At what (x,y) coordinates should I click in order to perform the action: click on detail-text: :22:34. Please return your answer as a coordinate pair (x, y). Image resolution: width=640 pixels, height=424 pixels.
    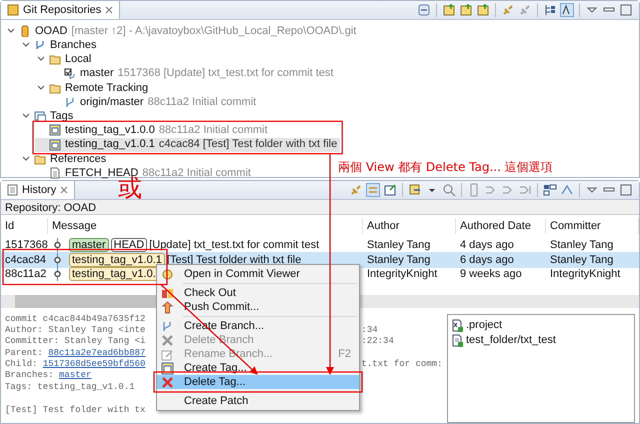
    Looking at the image, I should click on (377, 341).